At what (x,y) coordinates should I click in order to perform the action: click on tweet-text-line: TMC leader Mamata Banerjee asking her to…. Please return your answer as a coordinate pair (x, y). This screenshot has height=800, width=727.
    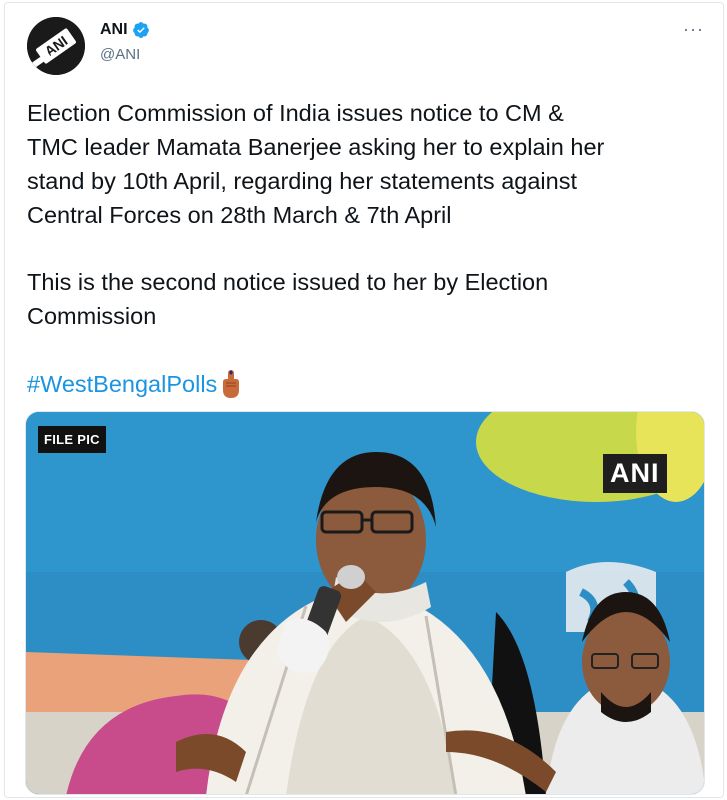
    Looking at the image, I should click on (316, 147).